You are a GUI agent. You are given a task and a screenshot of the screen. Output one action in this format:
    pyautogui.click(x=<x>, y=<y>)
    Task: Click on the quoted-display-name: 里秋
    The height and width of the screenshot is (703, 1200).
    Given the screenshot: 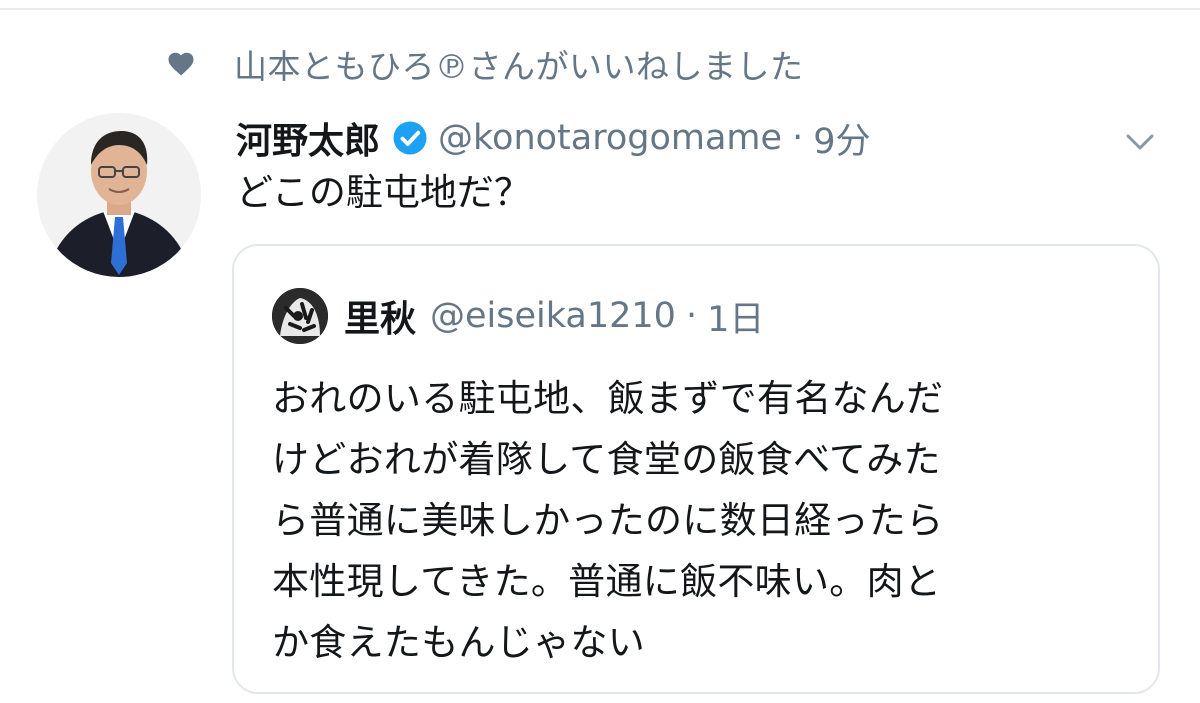 What is the action you would take?
    pyautogui.click(x=380, y=316)
    